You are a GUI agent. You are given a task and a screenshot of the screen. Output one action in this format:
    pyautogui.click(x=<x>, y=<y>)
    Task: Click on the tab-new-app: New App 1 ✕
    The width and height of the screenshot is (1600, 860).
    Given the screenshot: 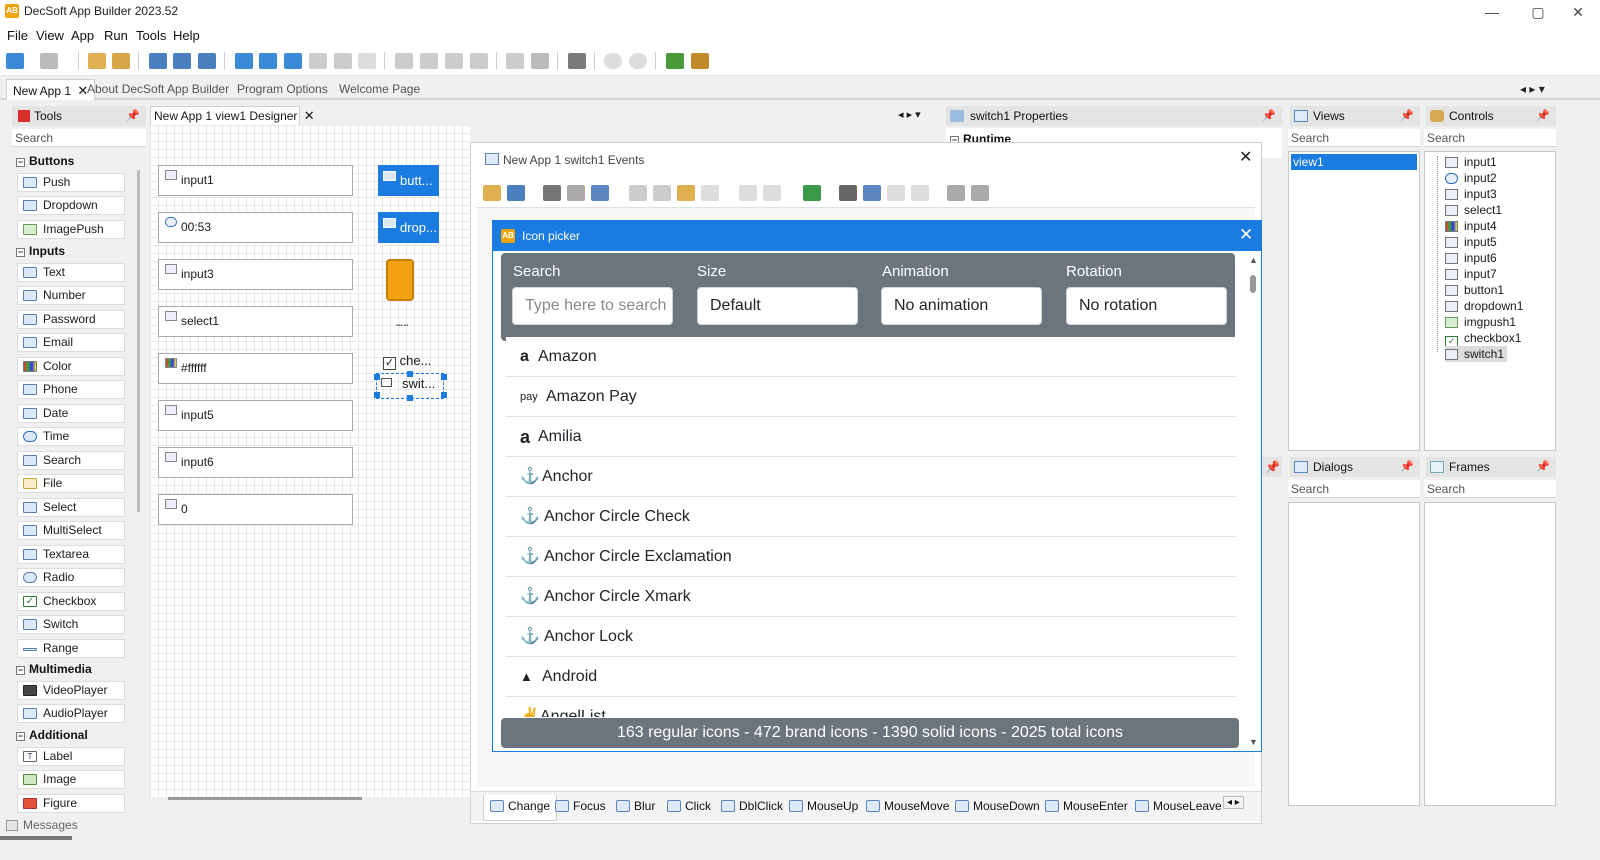 What is the action you would take?
    pyautogui.click(x=51, y=89)
    